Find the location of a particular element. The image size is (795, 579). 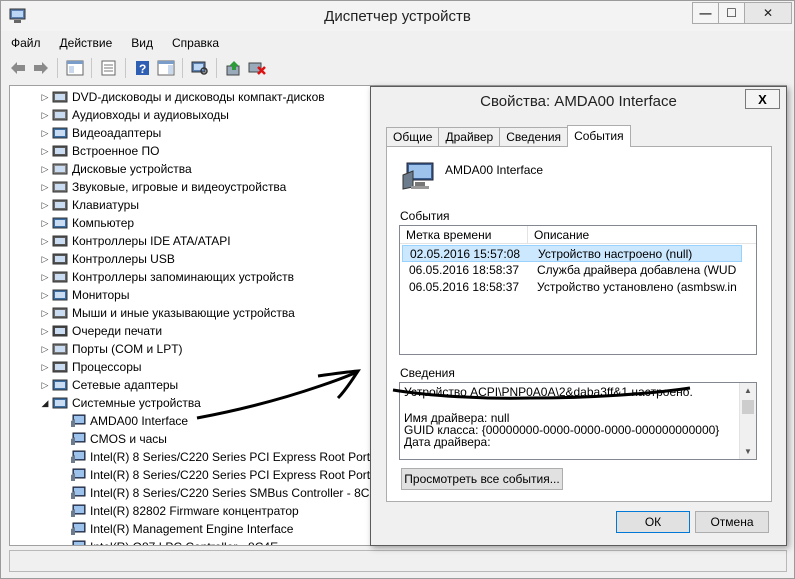

menu-action: Действие is located at coordinates (86, 44).